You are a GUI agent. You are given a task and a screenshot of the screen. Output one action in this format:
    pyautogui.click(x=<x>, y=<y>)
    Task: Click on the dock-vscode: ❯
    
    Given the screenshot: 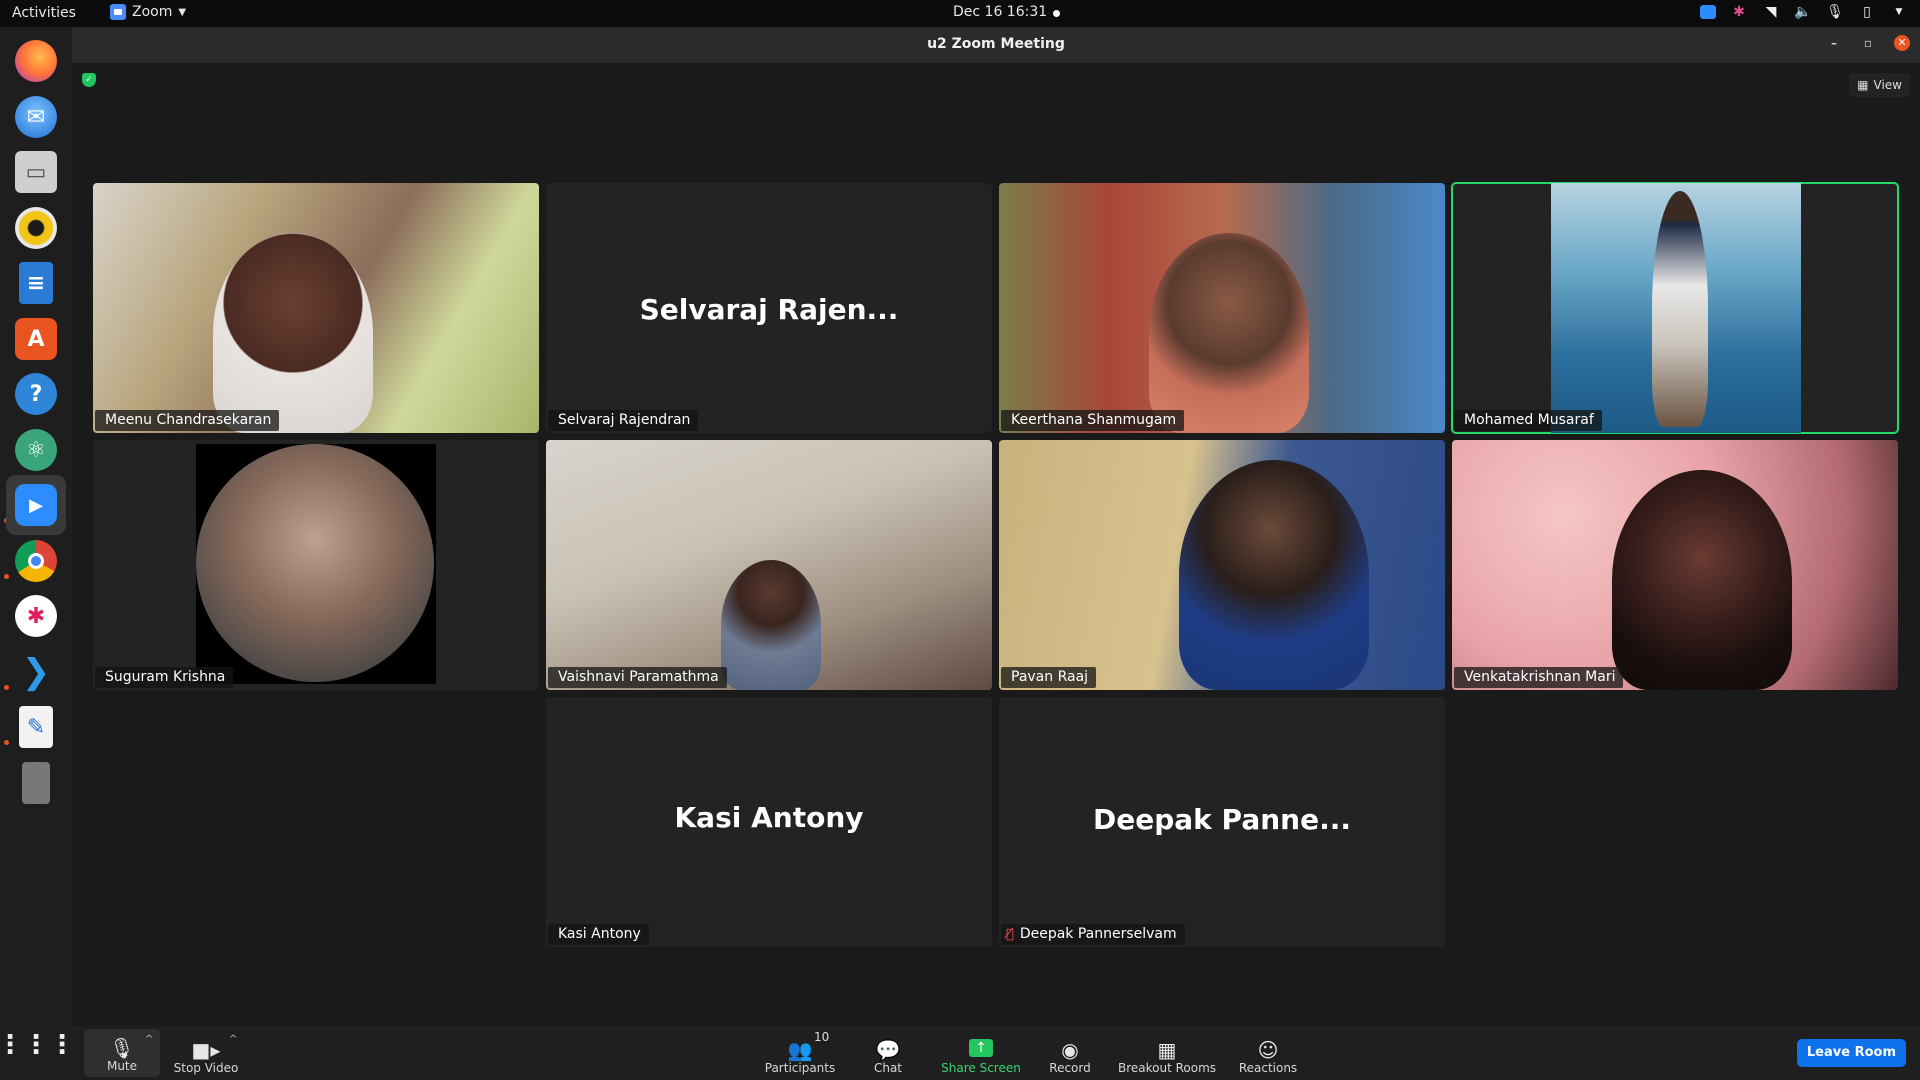 What is the action you would take?
    pyautogui.click(x=36, y=672)
    